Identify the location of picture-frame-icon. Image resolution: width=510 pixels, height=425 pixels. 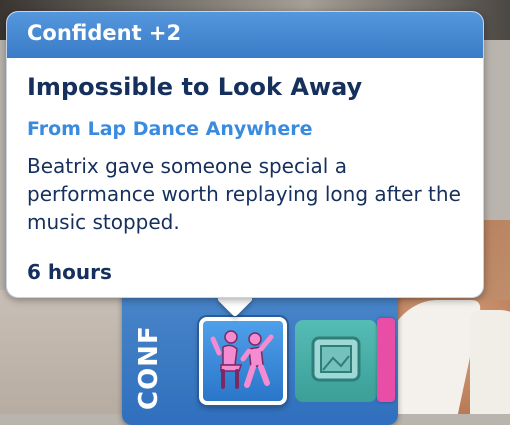
(336, 361).